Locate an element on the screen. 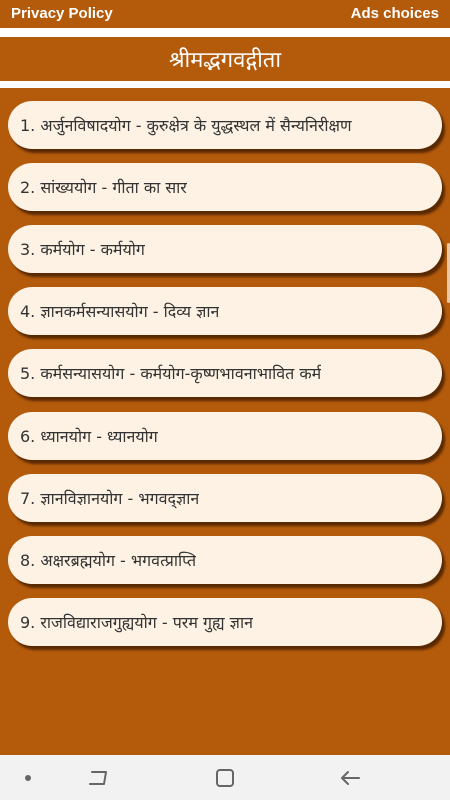  back-icon is located at coordinates (350, 777).